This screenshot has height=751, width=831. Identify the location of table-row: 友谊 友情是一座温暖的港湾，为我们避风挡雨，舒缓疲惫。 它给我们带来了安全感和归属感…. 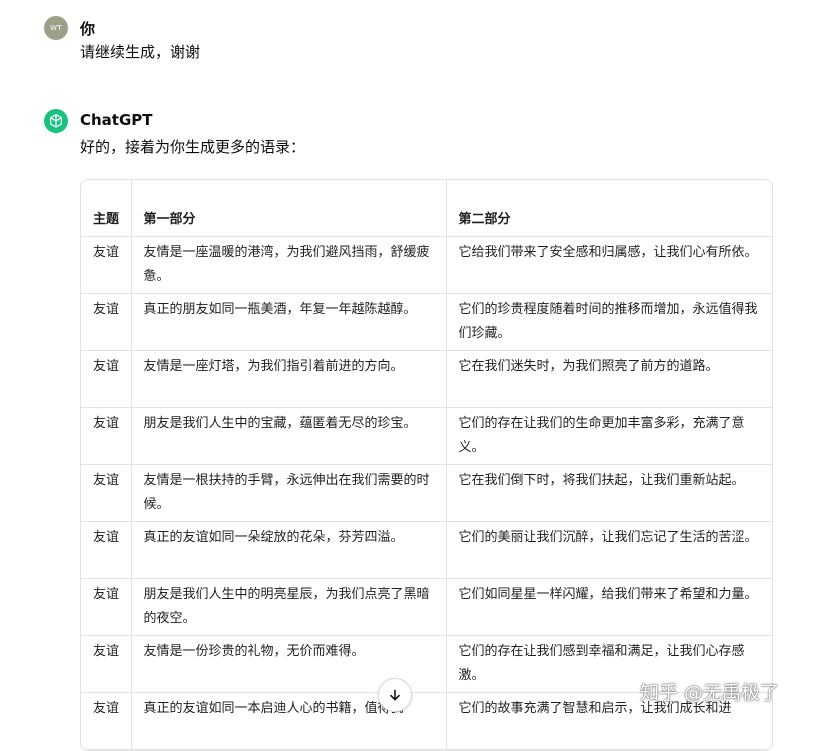
(426, 265).